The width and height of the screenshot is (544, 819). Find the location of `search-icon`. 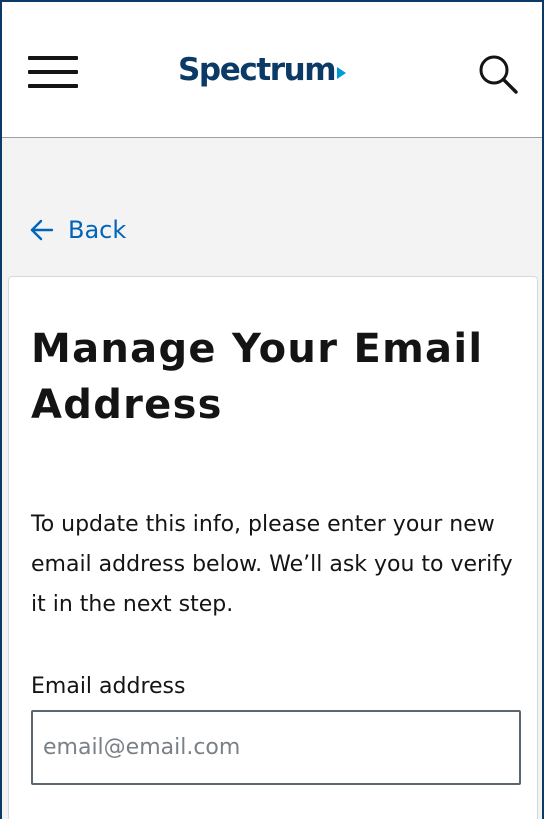

search-icon is located at coordinates (498, 74).